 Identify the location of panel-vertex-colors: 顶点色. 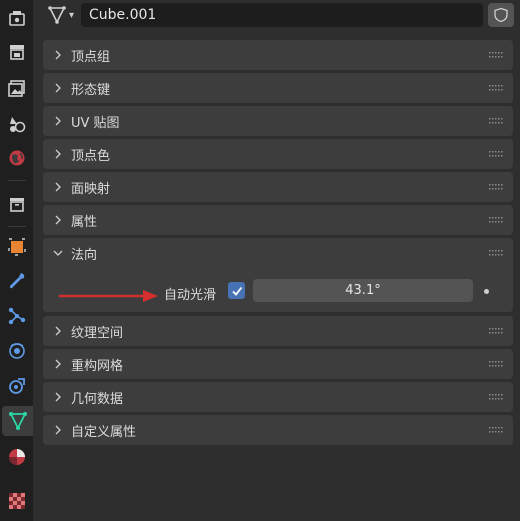
(278, 154).